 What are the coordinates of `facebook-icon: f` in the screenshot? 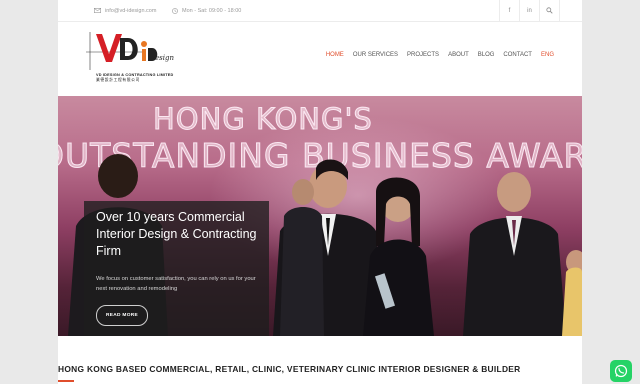 It's located at (509, 10).